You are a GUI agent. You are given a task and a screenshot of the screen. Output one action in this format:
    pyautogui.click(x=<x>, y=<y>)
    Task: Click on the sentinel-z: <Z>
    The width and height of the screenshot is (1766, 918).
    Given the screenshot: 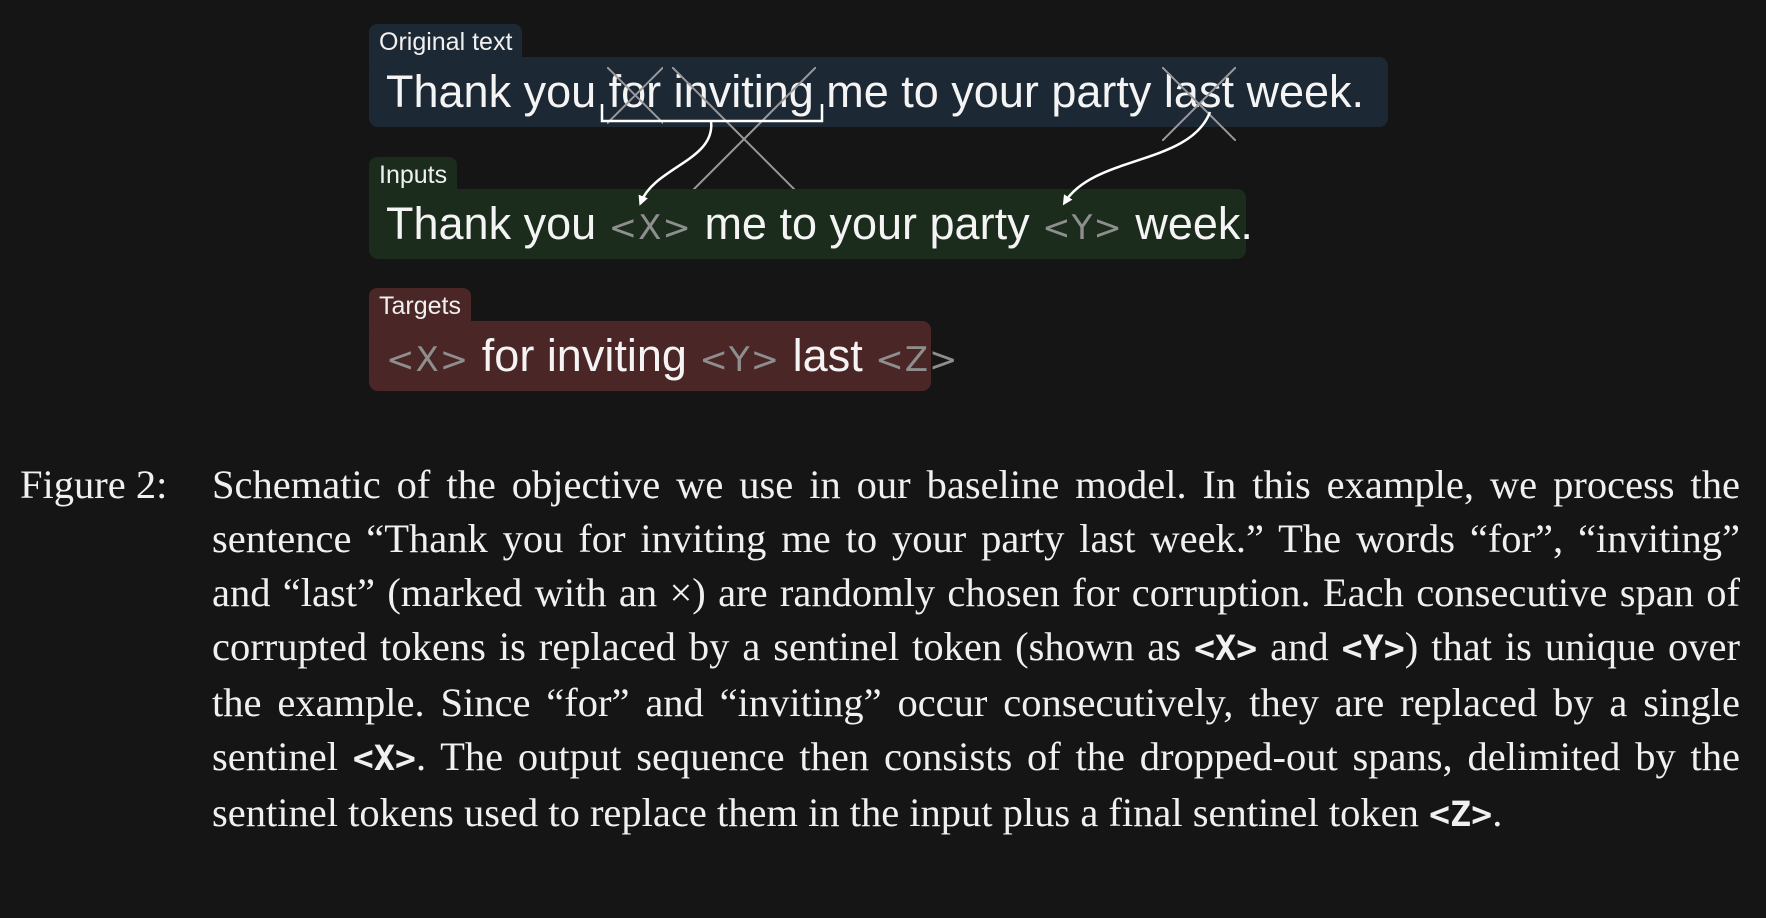 What is the action you would take?
    pyautogui.click(x=917, y=360)
    